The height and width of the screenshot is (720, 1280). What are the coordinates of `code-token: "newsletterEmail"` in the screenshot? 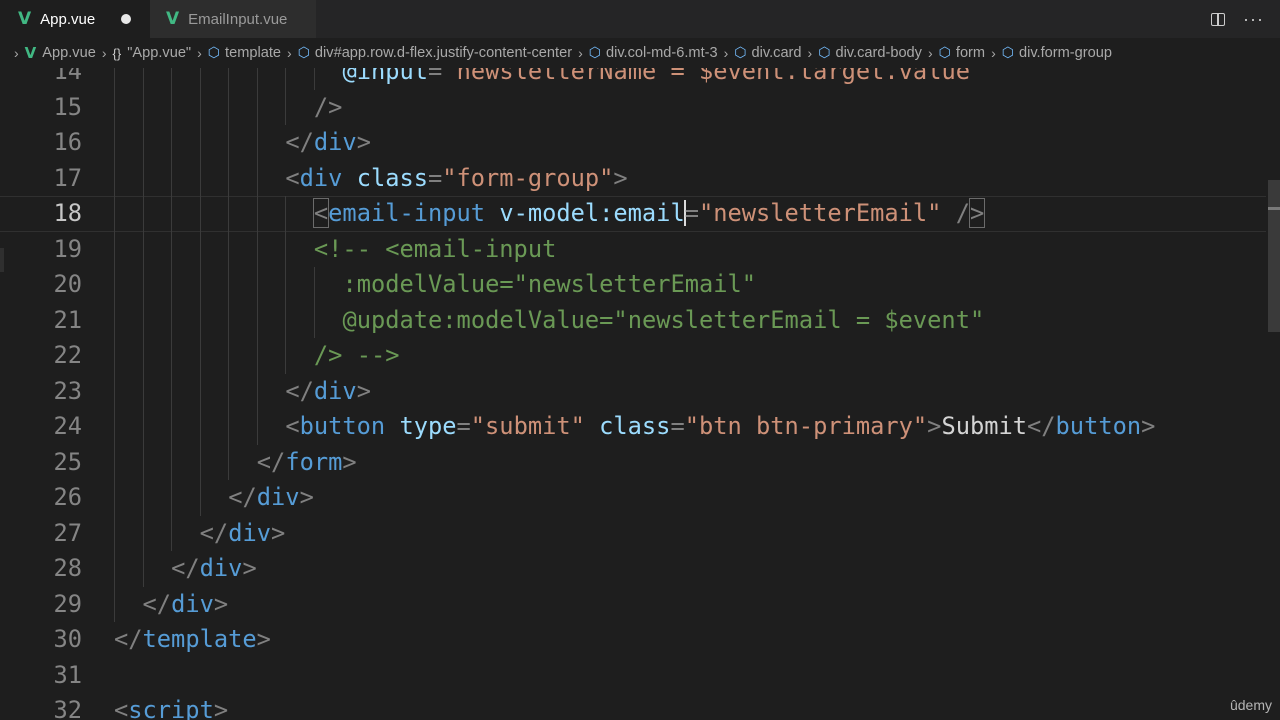 It's located at (820, 213).